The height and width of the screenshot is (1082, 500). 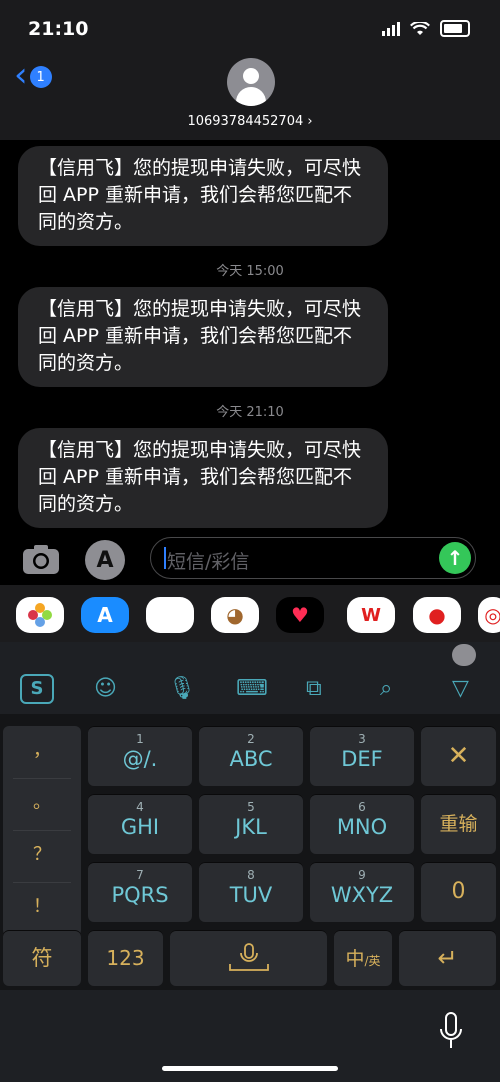 I want to click on arrow-up-icon: ↑, so click(x=455, y=558).